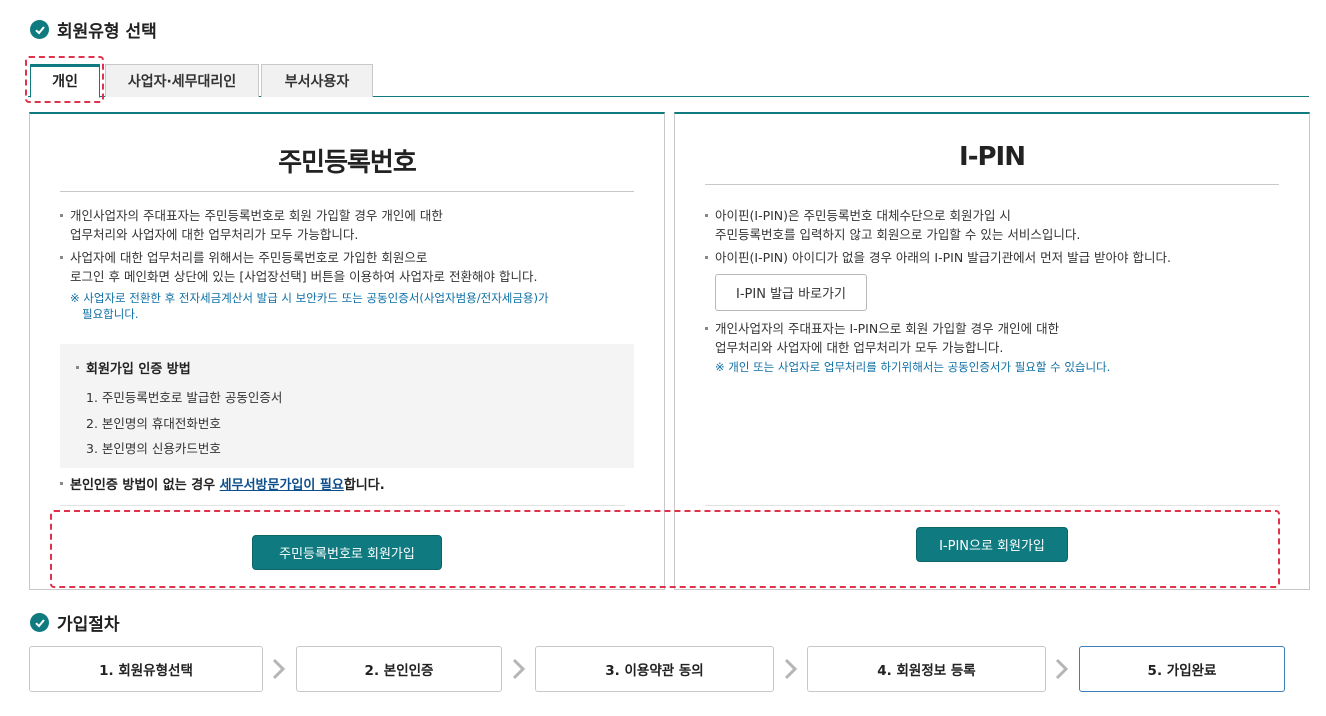 This screenshot has width=1326, height=716. I want to click on section-title-signup-process: 가입절차, so click(75, 622).